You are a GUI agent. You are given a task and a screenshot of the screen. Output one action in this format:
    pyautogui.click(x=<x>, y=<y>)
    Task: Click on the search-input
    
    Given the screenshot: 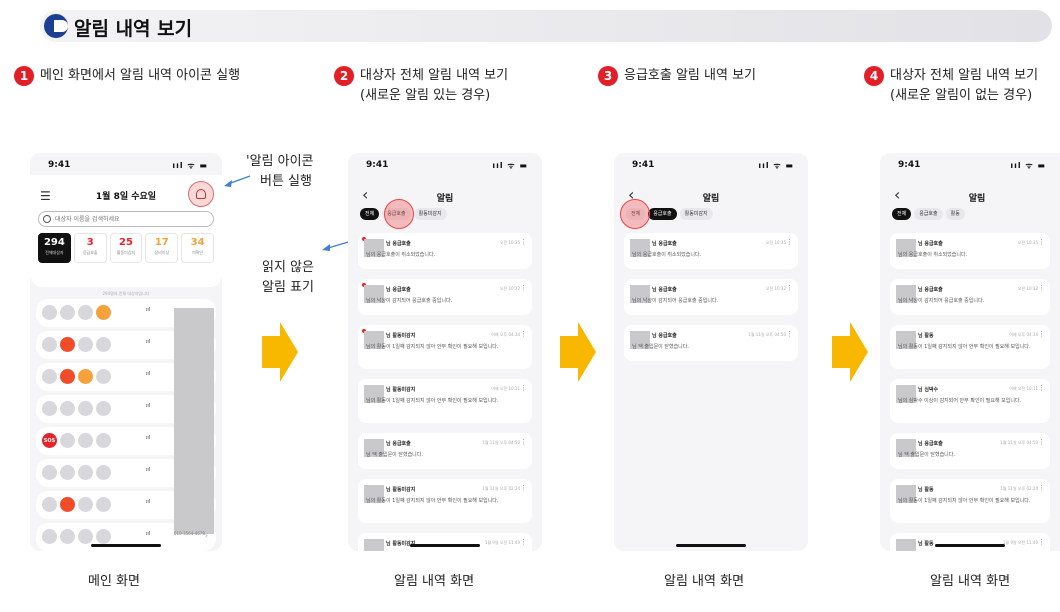 What is the action you would take?
    pyautogui.click(x=125, y=219)
    